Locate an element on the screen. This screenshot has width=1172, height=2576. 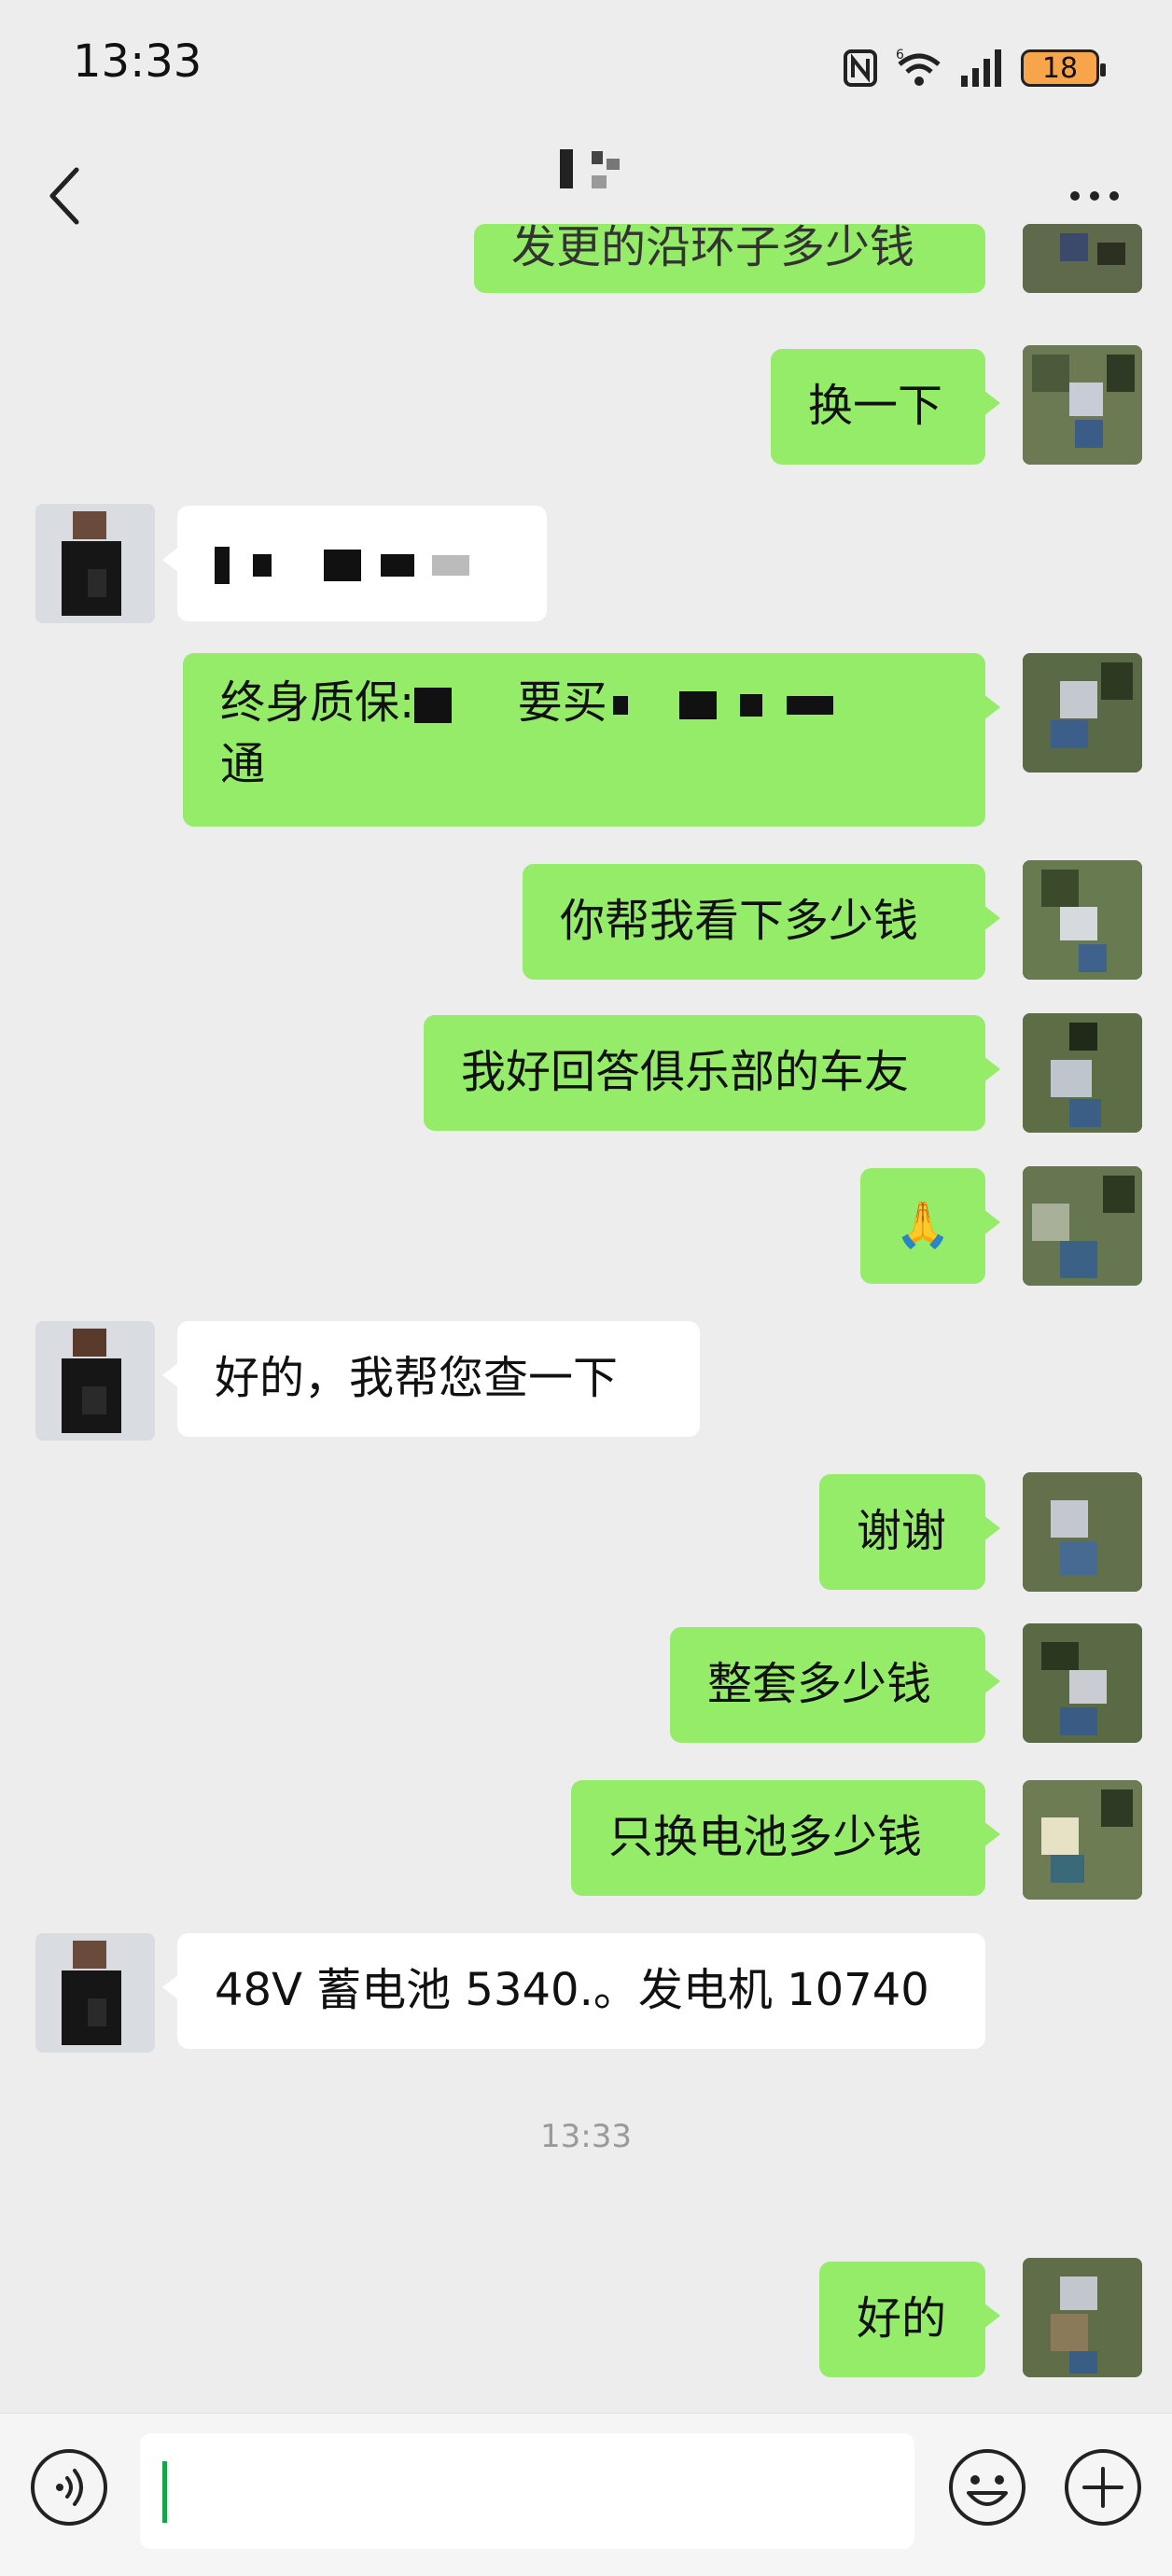
wifi-icon: 6 is located at coordinates (918, 67).